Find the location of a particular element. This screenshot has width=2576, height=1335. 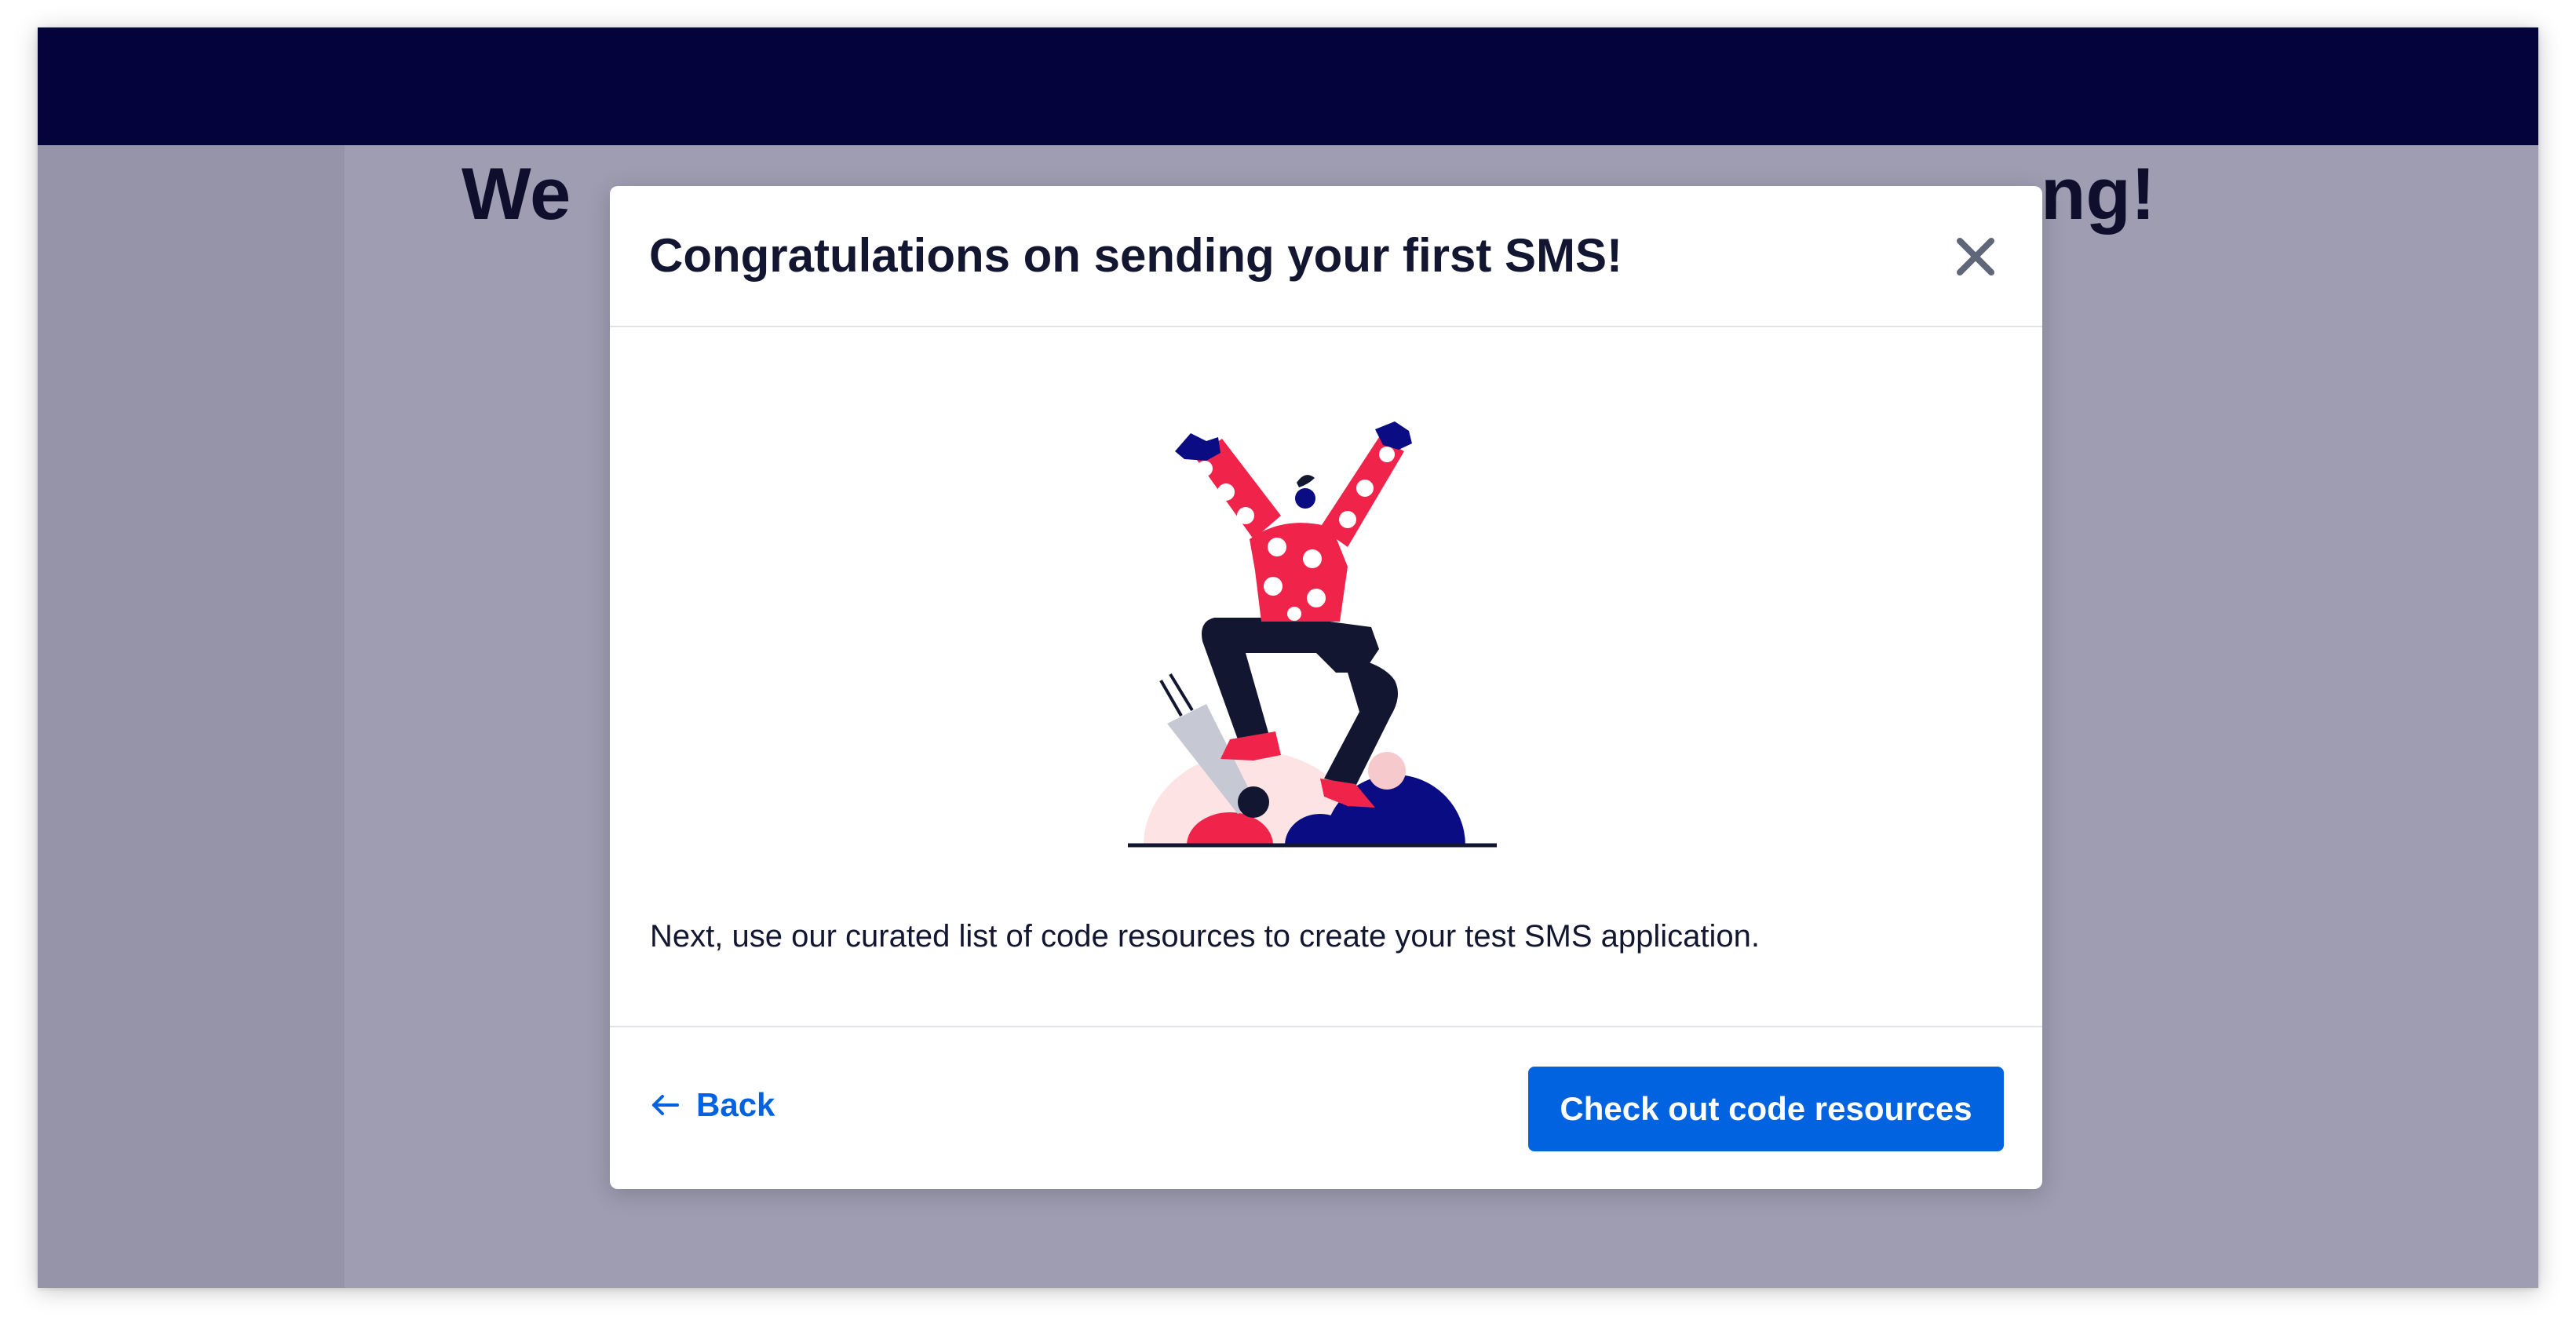

top-navigation-bar is located at coordinates (1288, 86).